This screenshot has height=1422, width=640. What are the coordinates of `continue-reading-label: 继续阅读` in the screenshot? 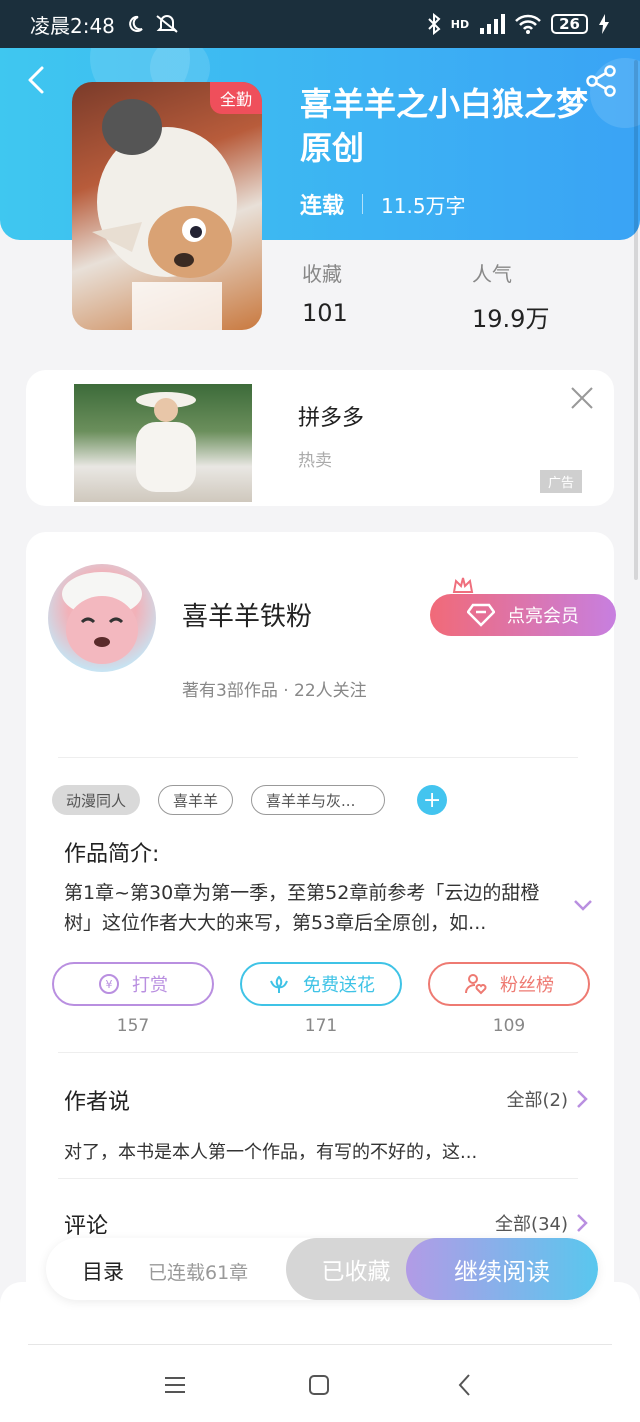 It's located at (502, 1271).